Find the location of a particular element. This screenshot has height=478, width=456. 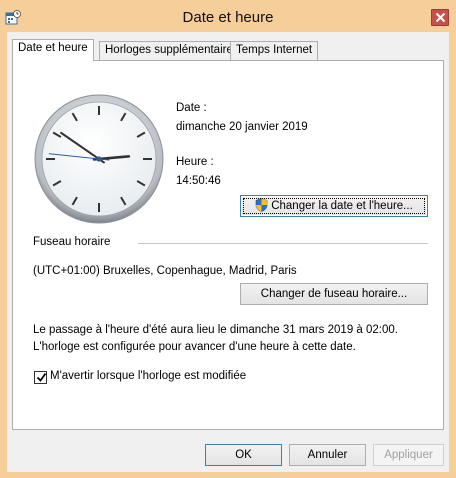

tab-internet-time: Temps Internet is located at coordinates (274, 50).